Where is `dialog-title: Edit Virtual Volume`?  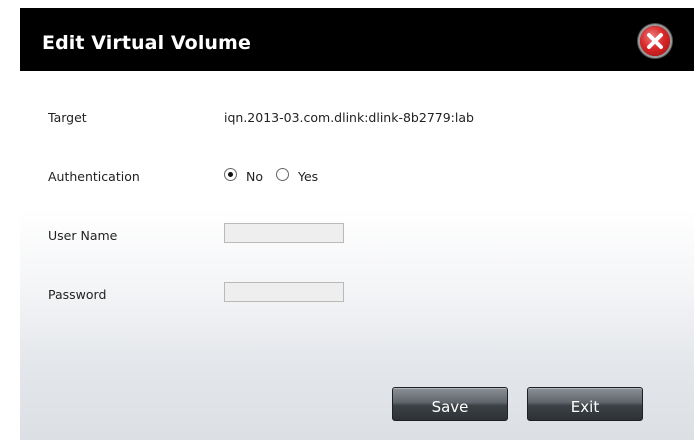 dialog-title: Edit Virtual Volume is located at coordinates (146, 43).